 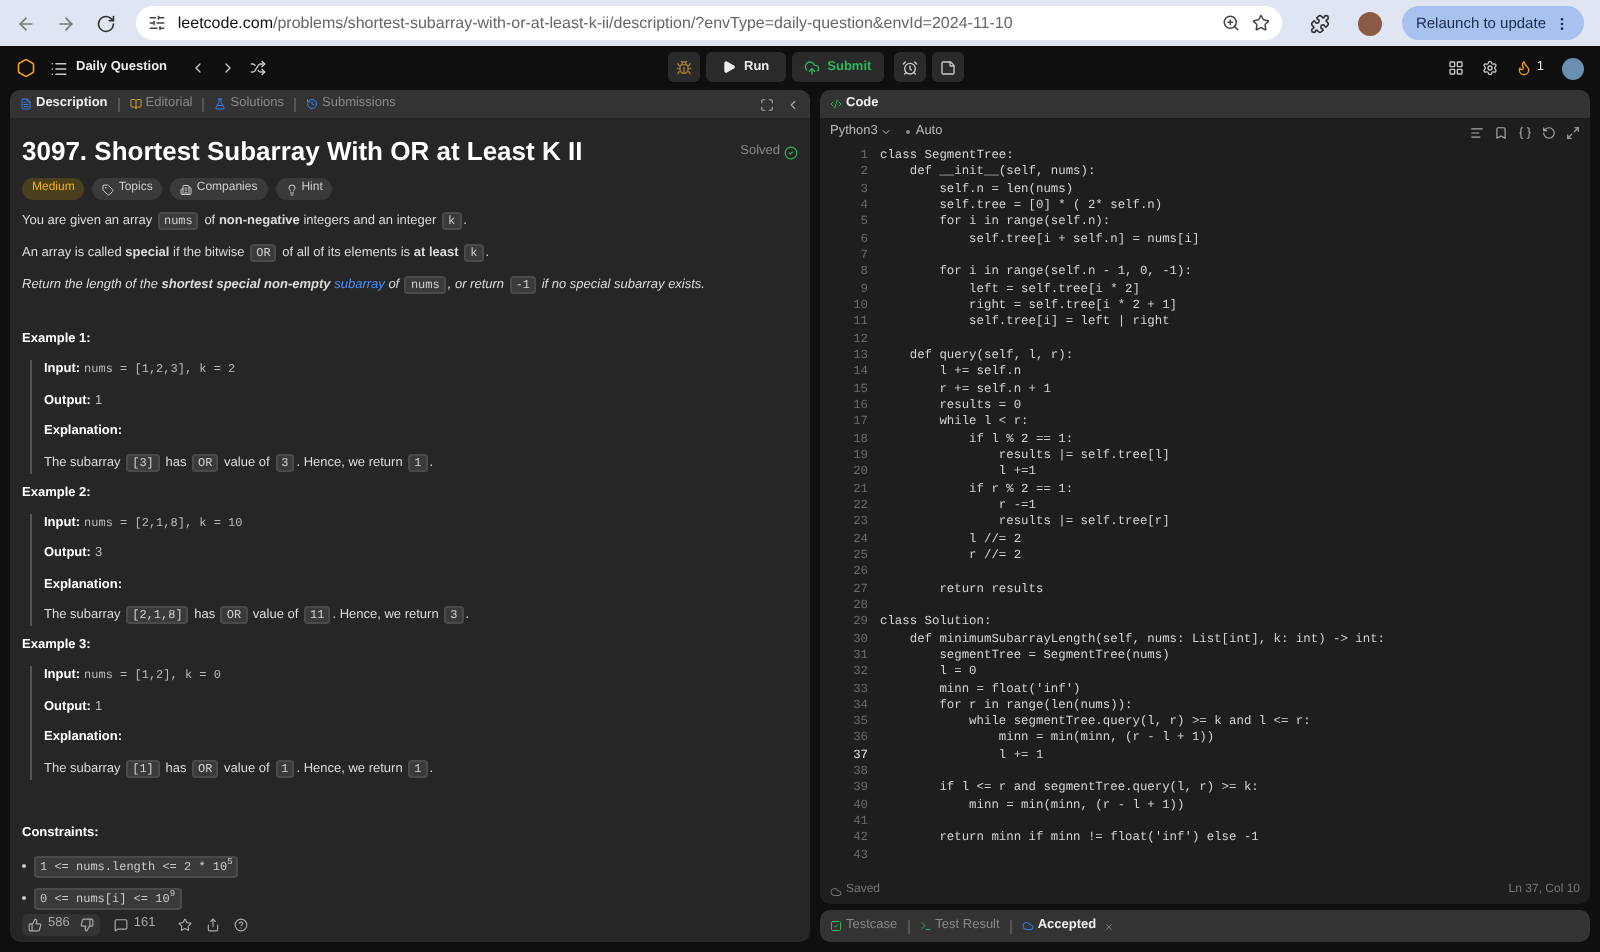 I want to click on play-icon, so click(x=729, y=67).